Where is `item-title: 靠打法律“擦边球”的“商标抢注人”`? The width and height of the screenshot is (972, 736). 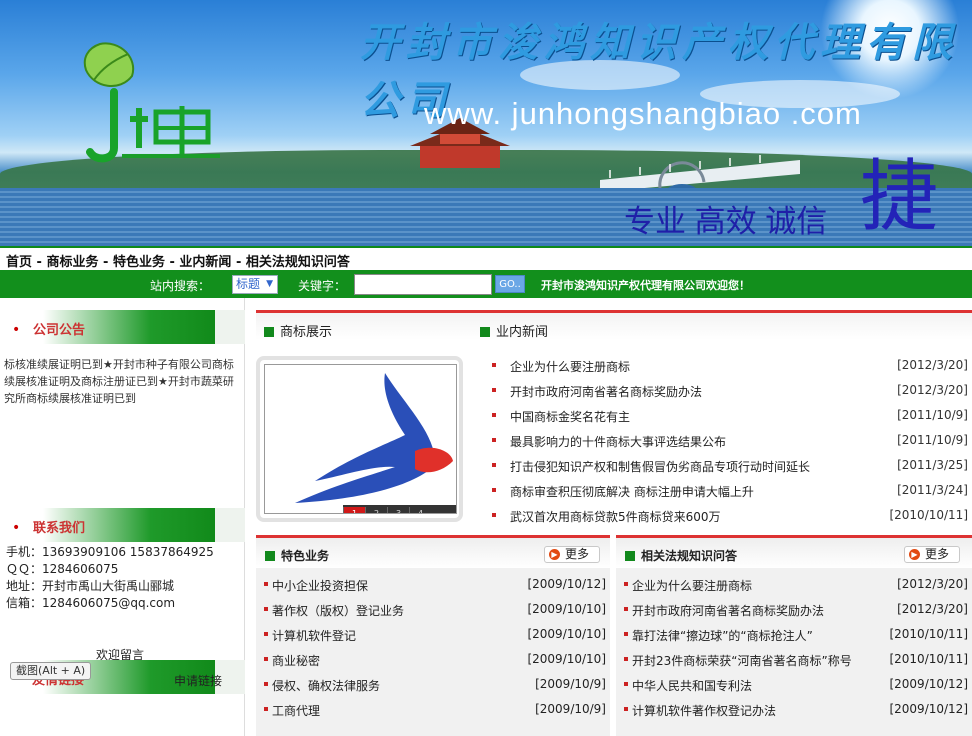
item-title: 靠打法律“擦边球”的“商标抢注人” is located at coordinates (722, 635).